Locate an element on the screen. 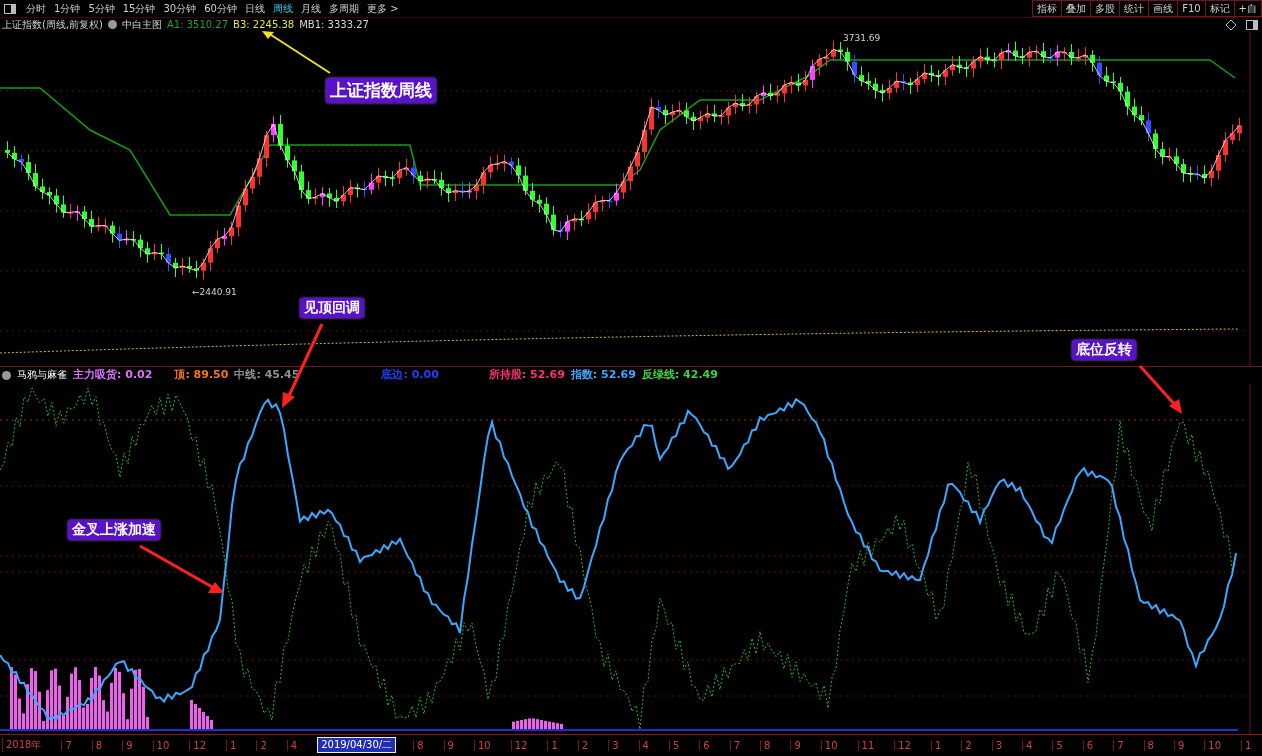 This screenshot has height=756, width=1262. indicator-value: MB1: 3333.27 is located at coordinates (334, 24).